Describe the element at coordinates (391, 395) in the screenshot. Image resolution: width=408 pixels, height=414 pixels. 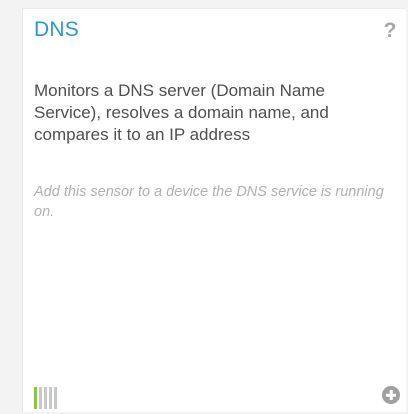
I see `add-circle-icon` at that location.